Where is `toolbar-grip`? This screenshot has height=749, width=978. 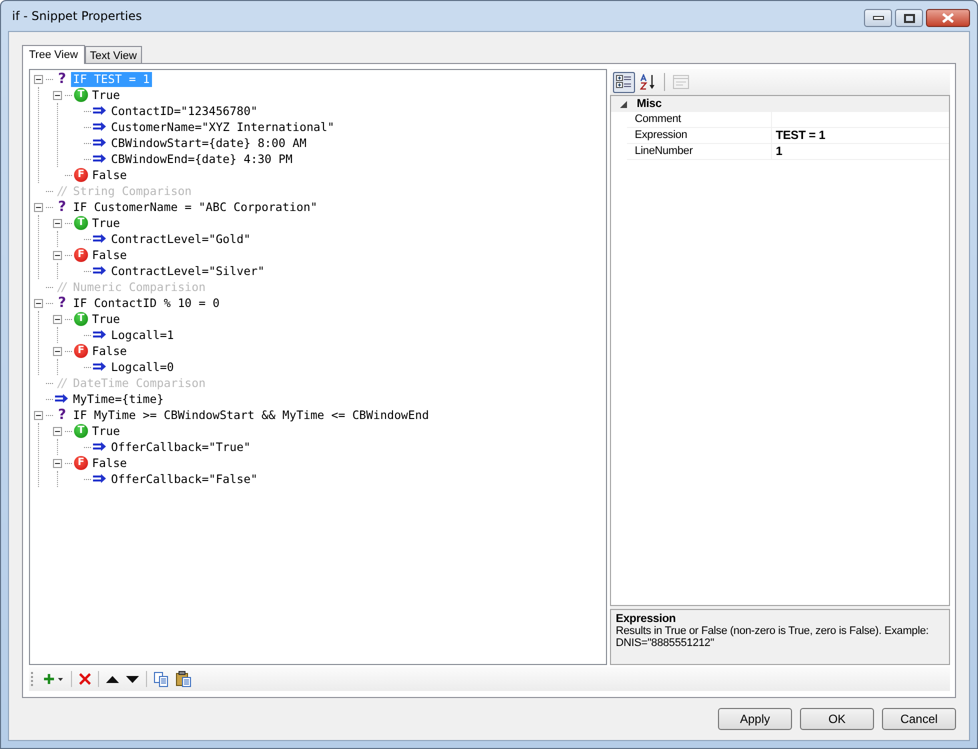
toolbar-grip is located at coordinates (33, 679).